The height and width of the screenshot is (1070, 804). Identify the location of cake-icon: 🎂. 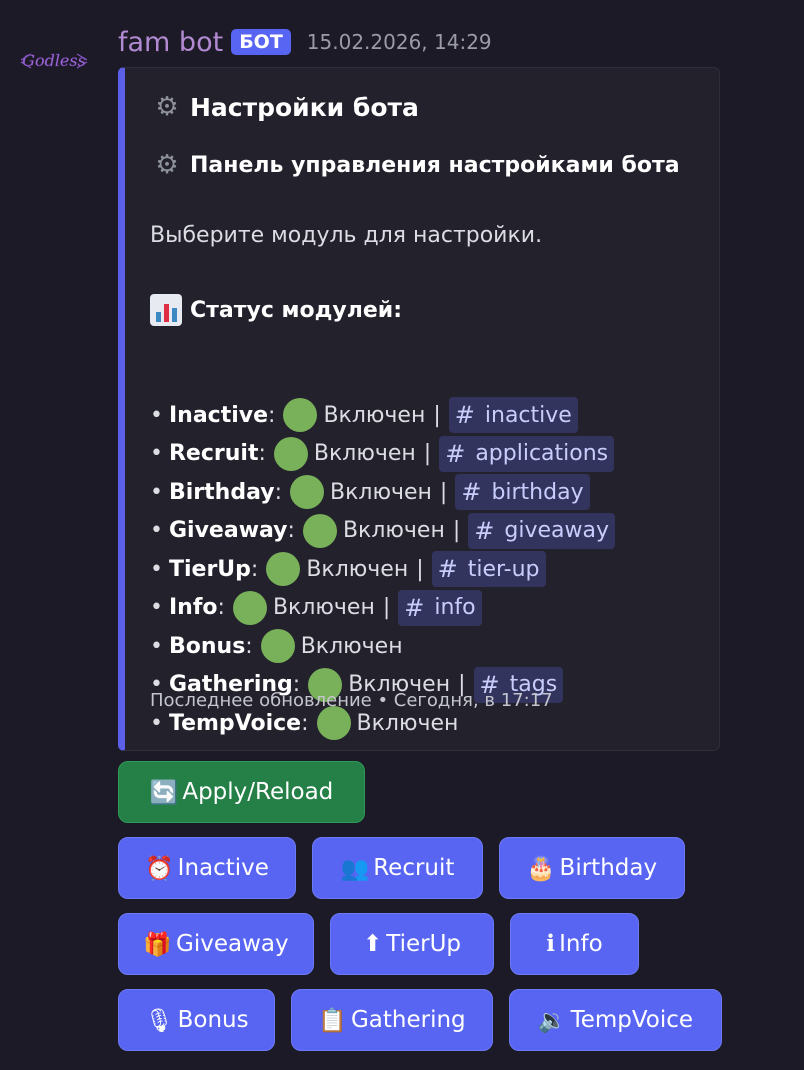
(541, 868).